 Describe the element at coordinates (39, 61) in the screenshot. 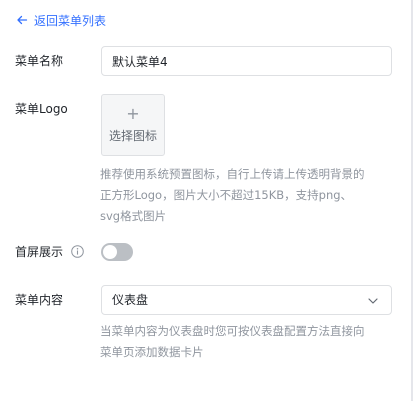

I see `menu-name-label: 菜单名称` at that location.